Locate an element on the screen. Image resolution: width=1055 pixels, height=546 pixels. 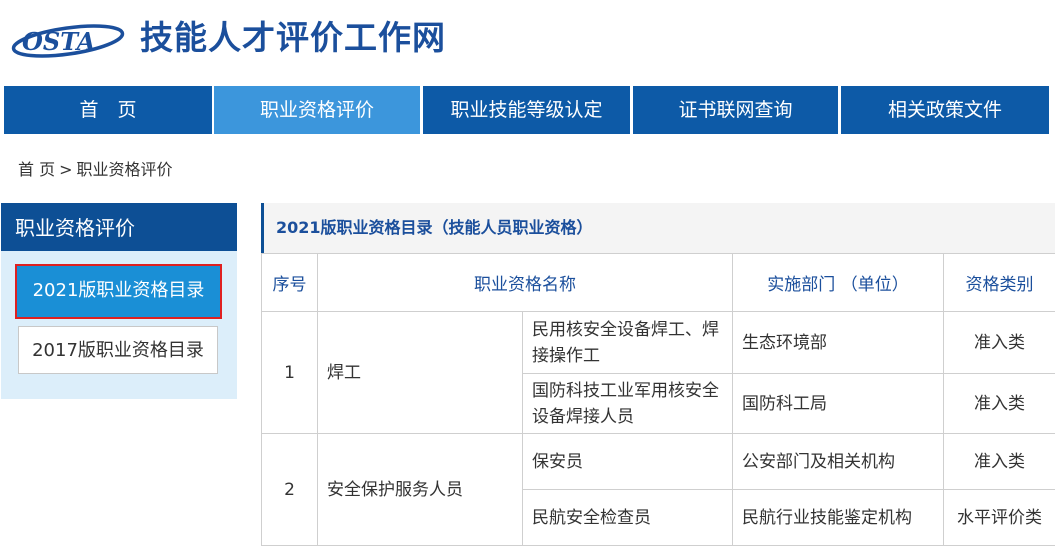
row-sub-name: 保安员 is located at coordinates (627, 461).